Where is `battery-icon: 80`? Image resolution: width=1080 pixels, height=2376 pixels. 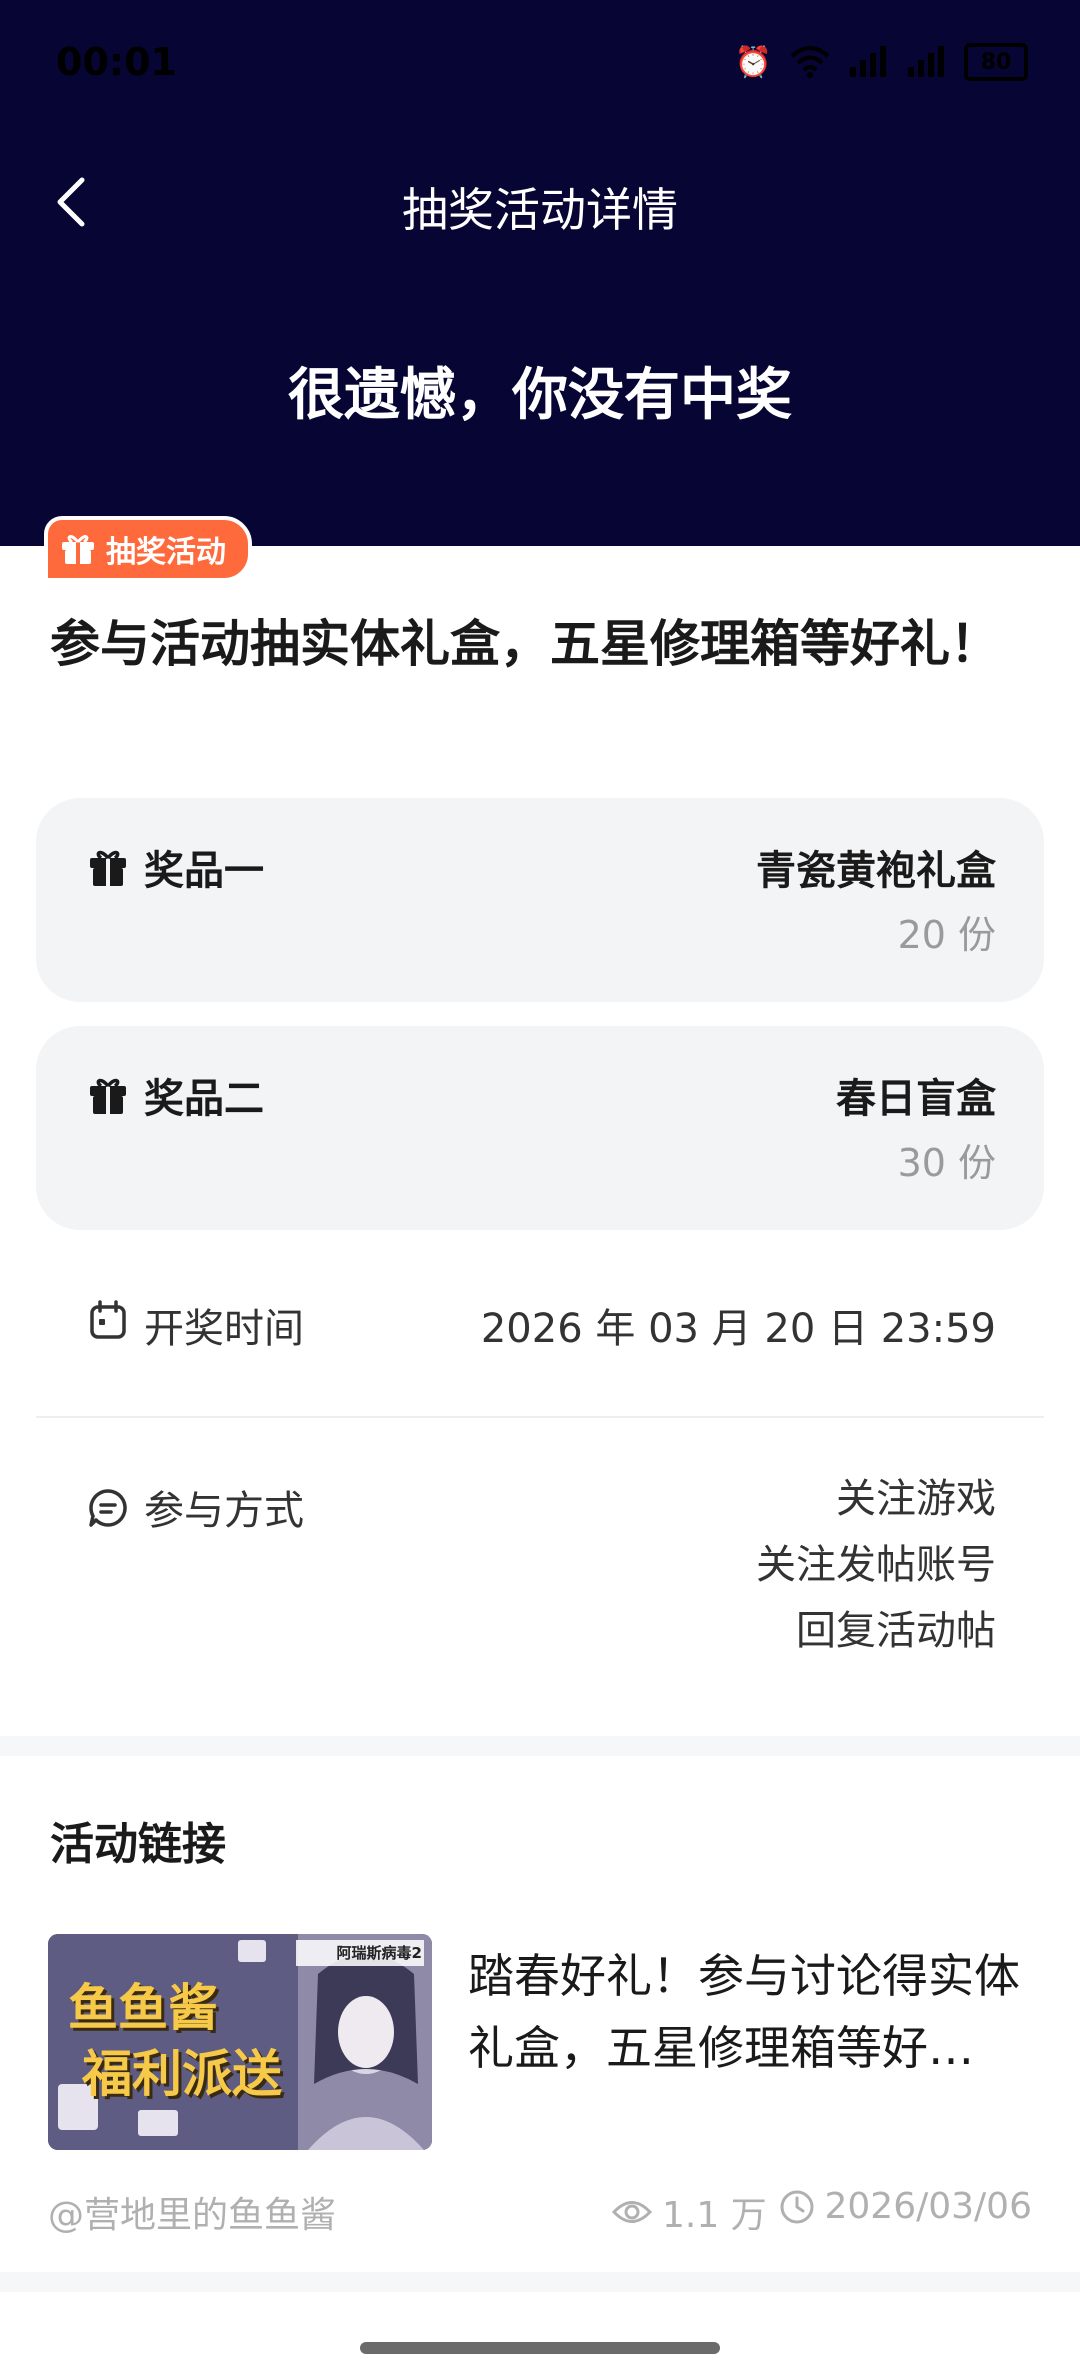
battery-icon: 80 is located at coordinates (996, 62).